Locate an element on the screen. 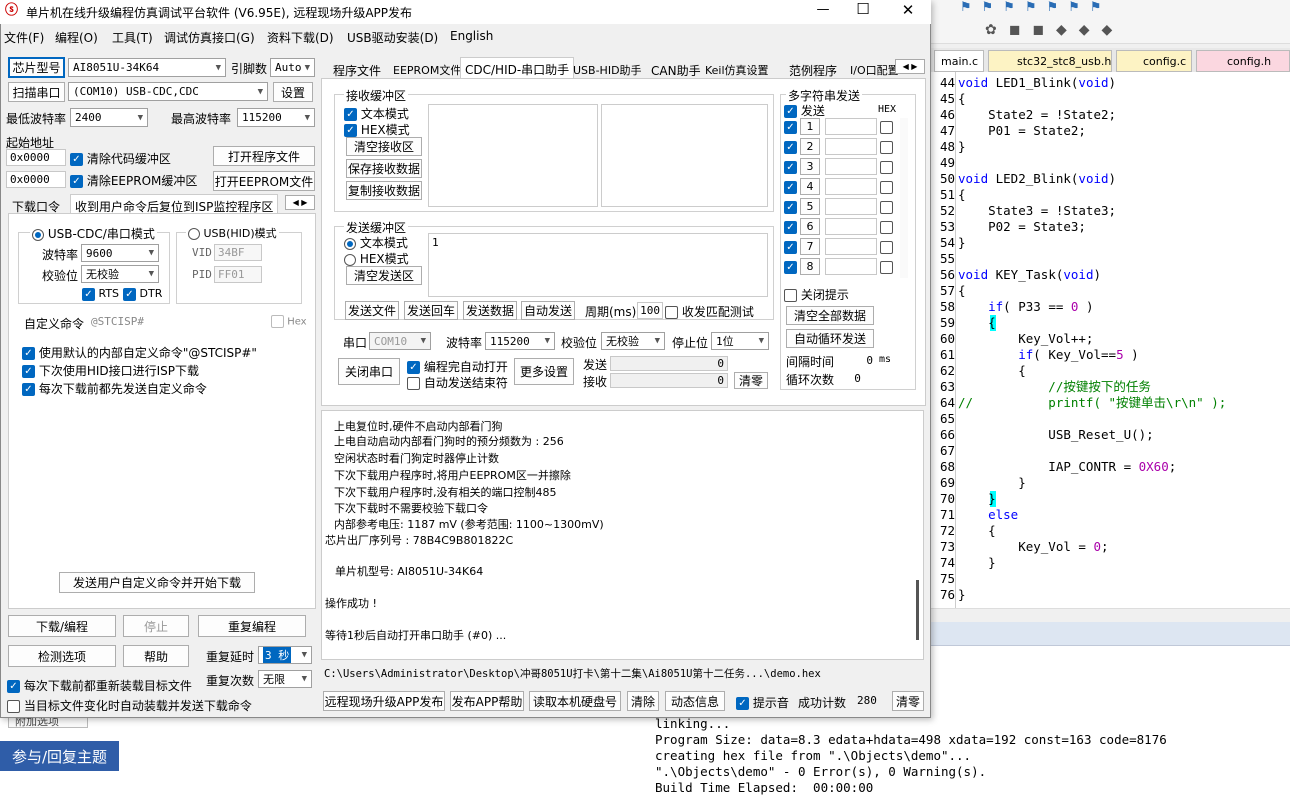 This screenshot has height=805, width=1290. port-select: (COM10) USB-CDC,CDC ▼ is located at coordinates (168, 91).